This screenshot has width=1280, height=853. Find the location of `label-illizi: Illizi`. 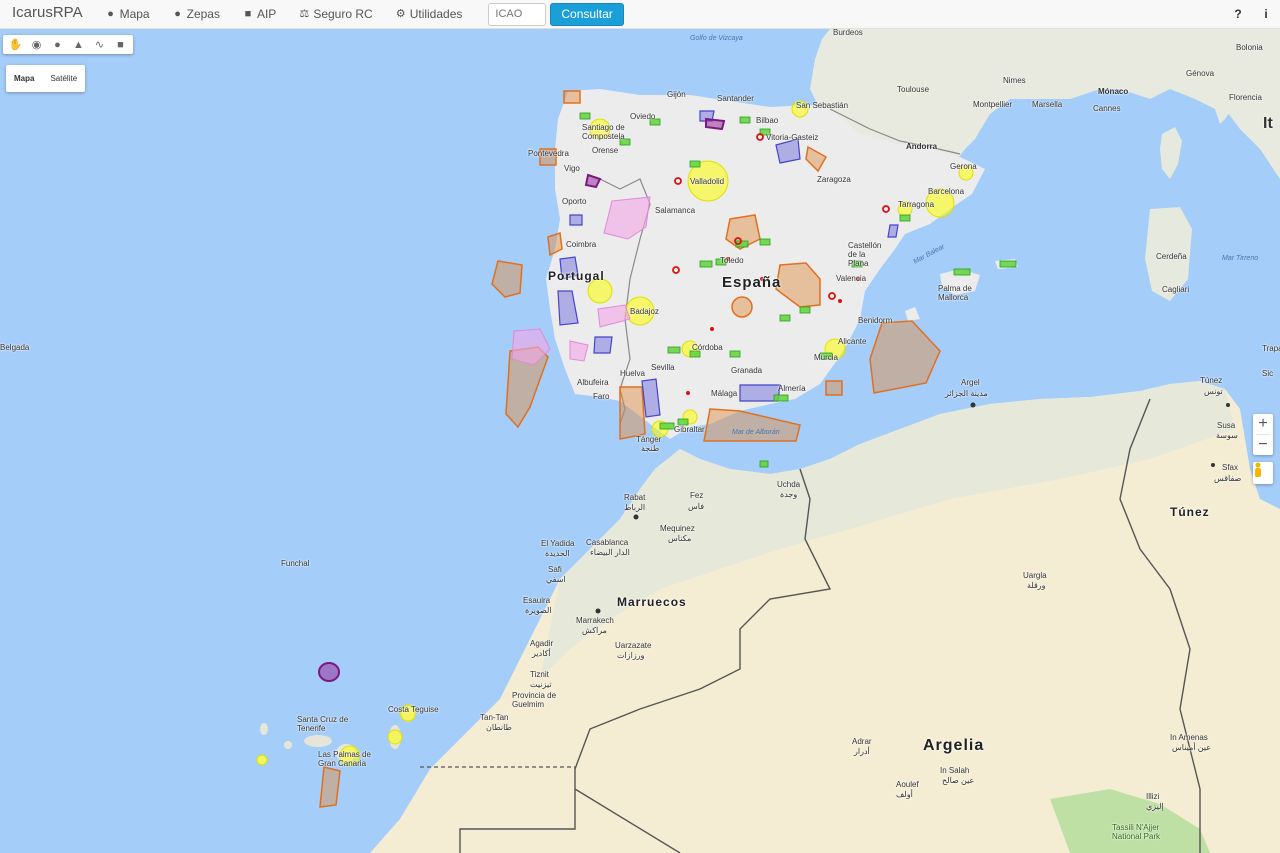

label-illizi: Illizi is located at coordinates (1153, 796).